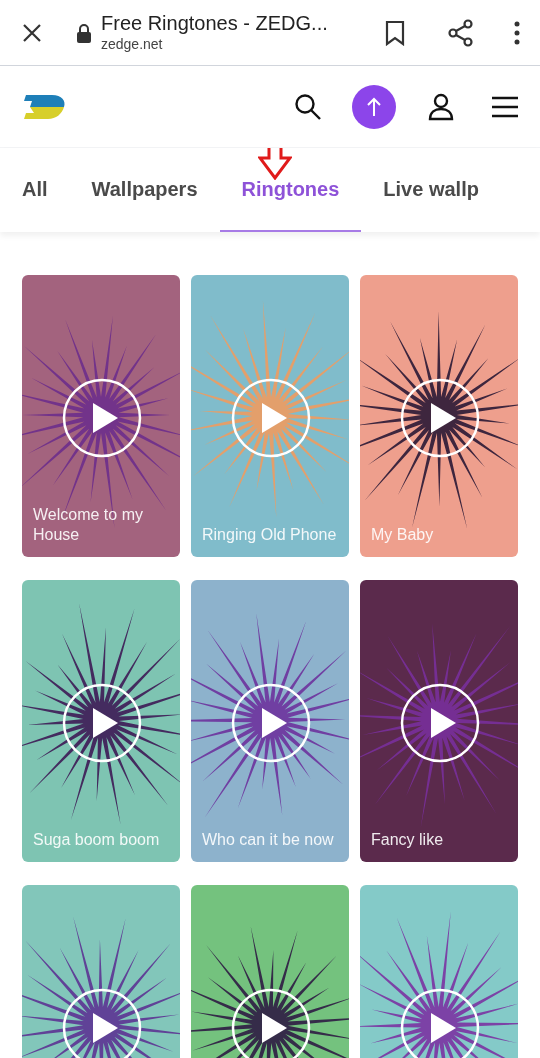 The width and height of the screenshot is (540, 1058). I want to click on more-icon, so click(517, 32).